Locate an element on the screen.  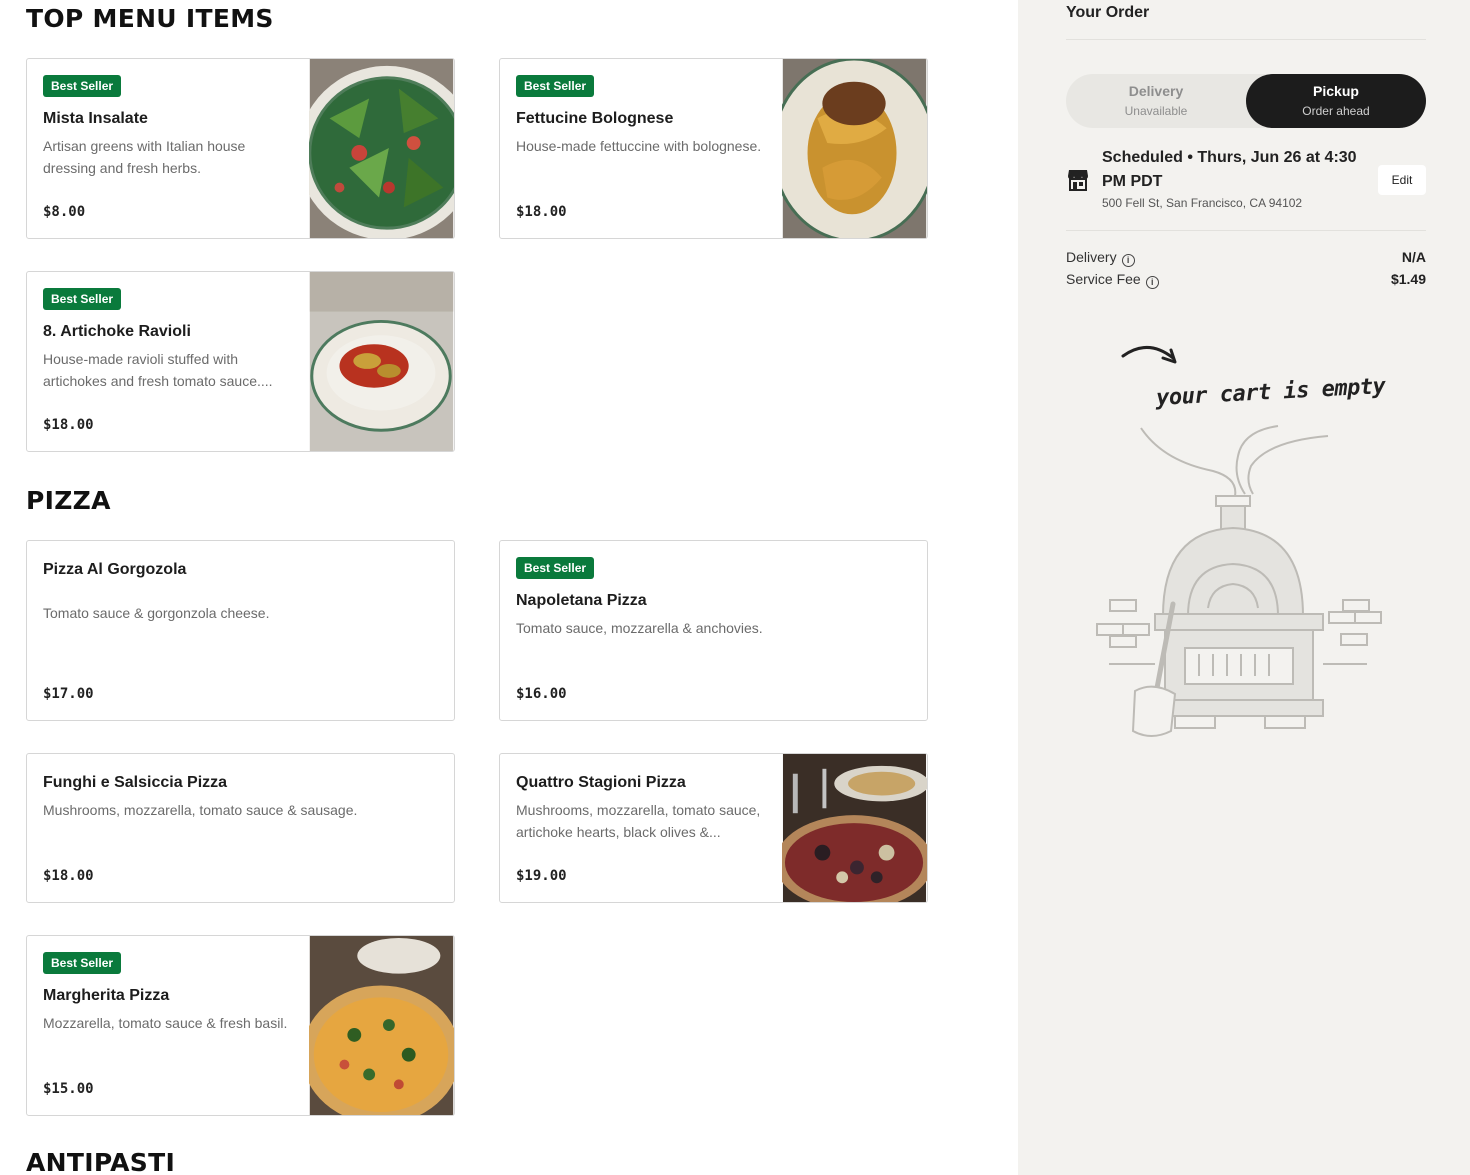
delivery-option-sub: Unavailable is located at coordinates (1156, 111).